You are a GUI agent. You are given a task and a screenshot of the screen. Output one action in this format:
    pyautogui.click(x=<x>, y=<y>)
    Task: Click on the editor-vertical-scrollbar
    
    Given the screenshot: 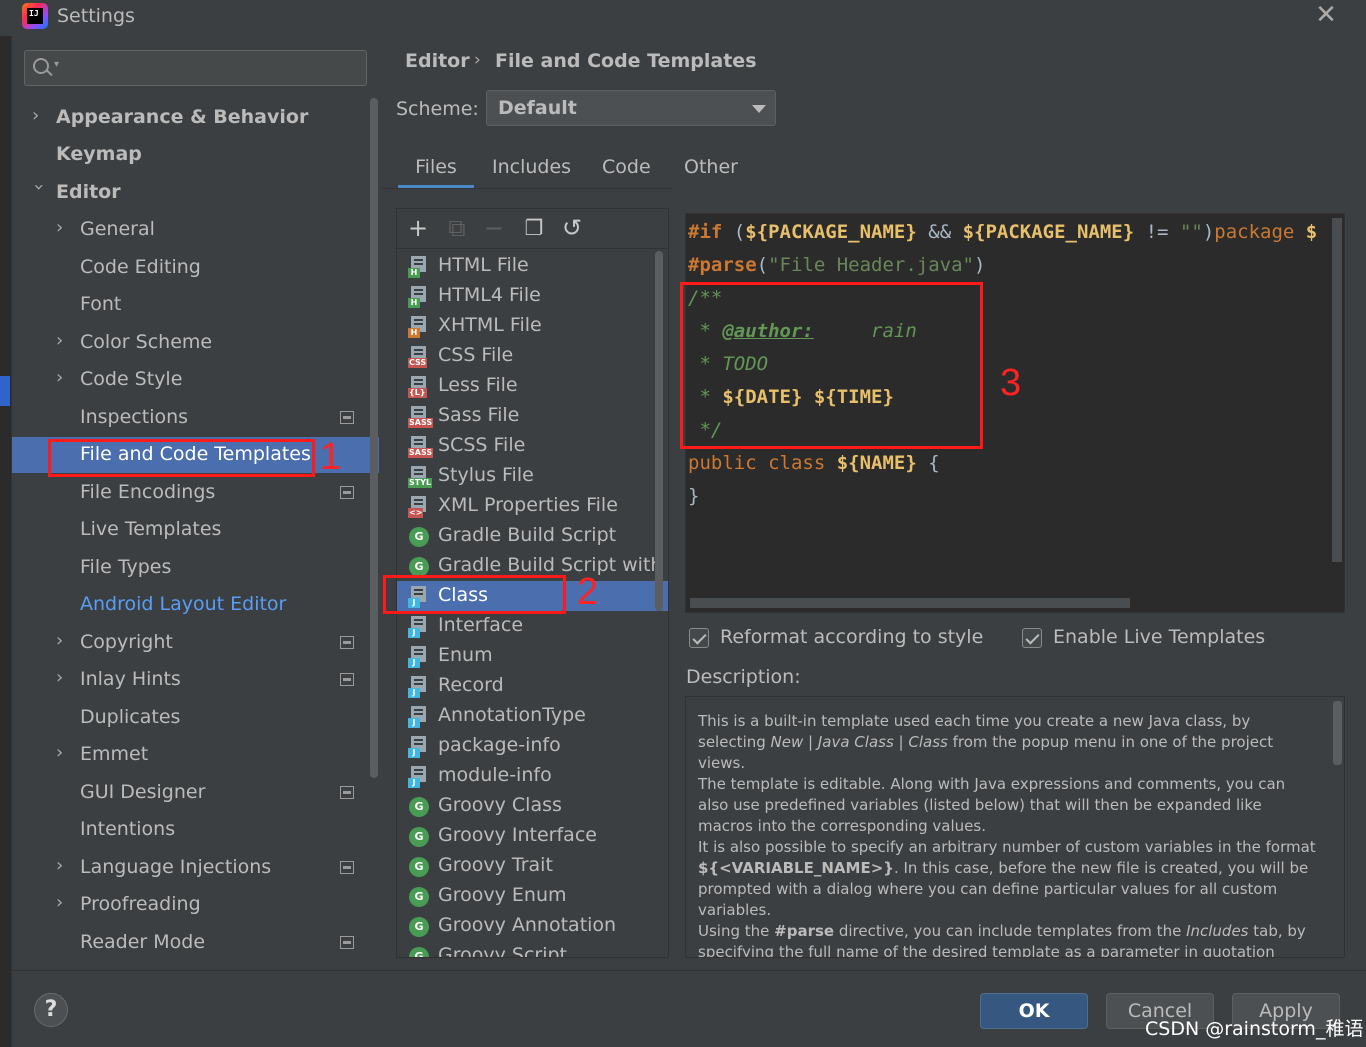 What is the action you would take?
    pyautogui.click(x=1337, y=390)
    